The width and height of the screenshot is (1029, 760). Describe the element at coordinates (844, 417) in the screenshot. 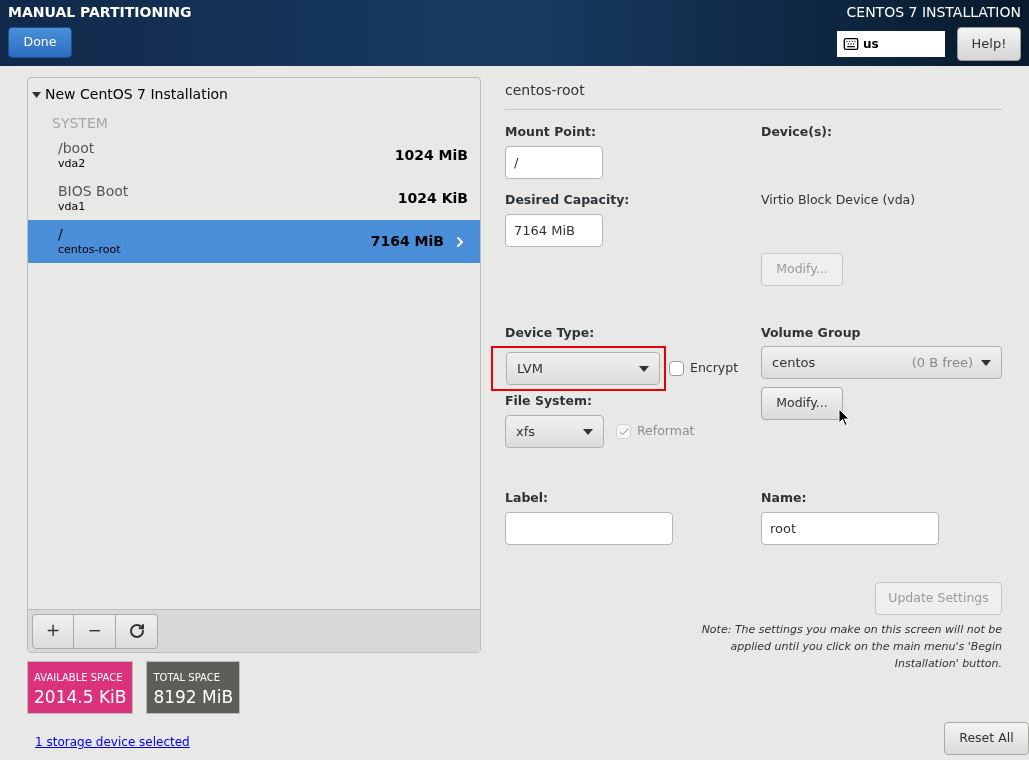

I see `mouse-pointer-icon` at that location.